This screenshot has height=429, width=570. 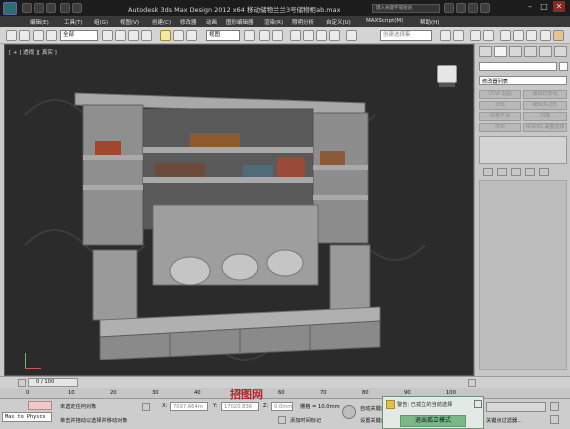 I want to click on reference-coordinate-dropdown: 视图, so click(x=223, y=35).